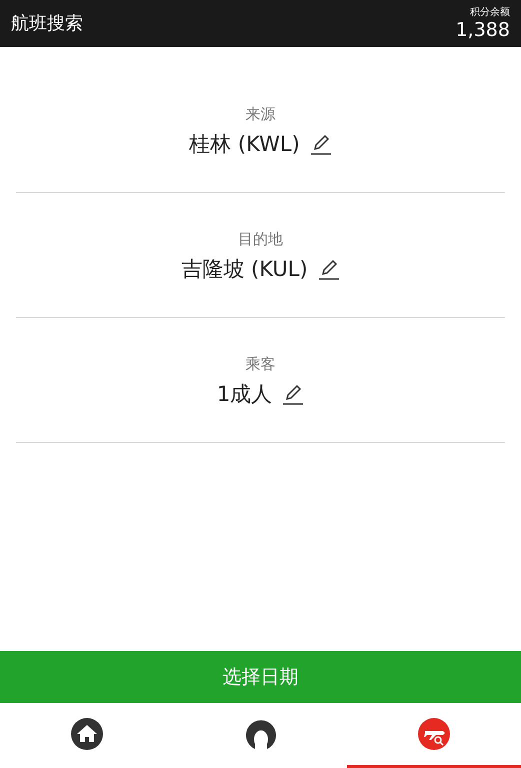  Describe the element at coordinates (244, 144) in the screenshot. I see `field-value: 桂林 (KWL)` at that location.